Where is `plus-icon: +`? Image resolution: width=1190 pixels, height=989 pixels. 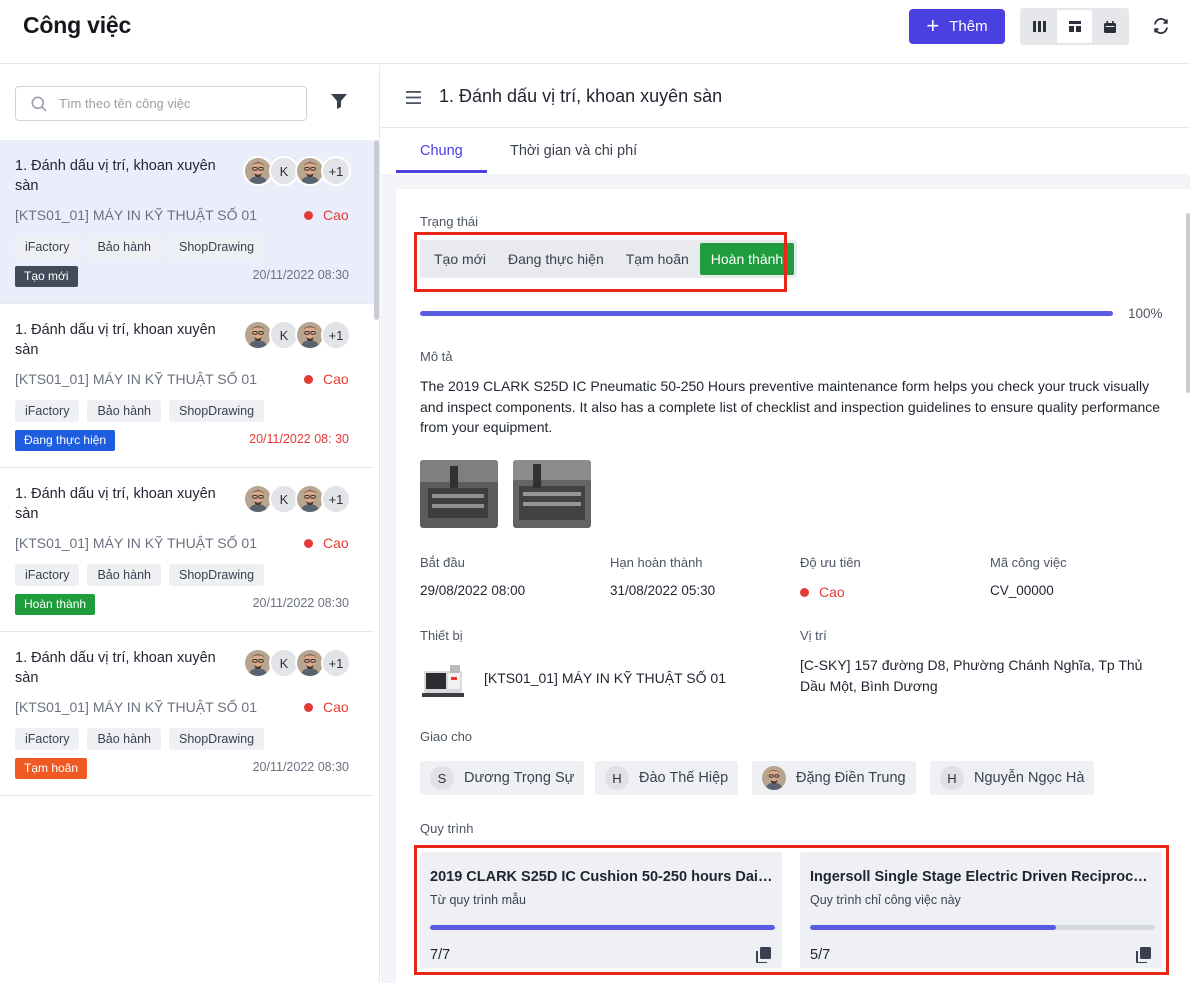 plus-icon: + is located at coordinates (933, 25).